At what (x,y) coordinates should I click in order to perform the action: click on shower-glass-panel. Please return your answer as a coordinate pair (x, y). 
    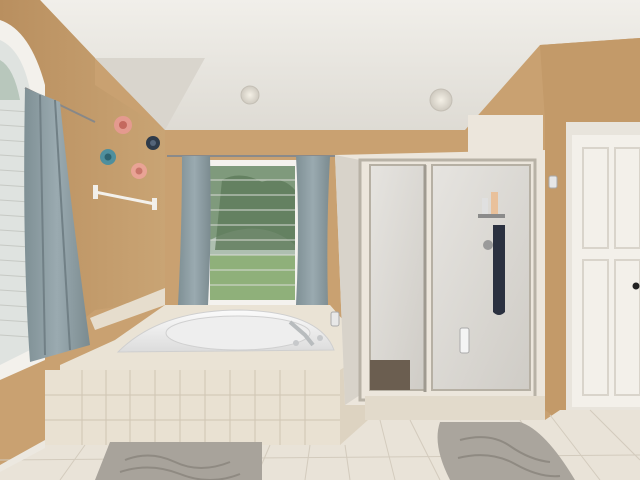
    Looking at the image, I should click on (397, 277).